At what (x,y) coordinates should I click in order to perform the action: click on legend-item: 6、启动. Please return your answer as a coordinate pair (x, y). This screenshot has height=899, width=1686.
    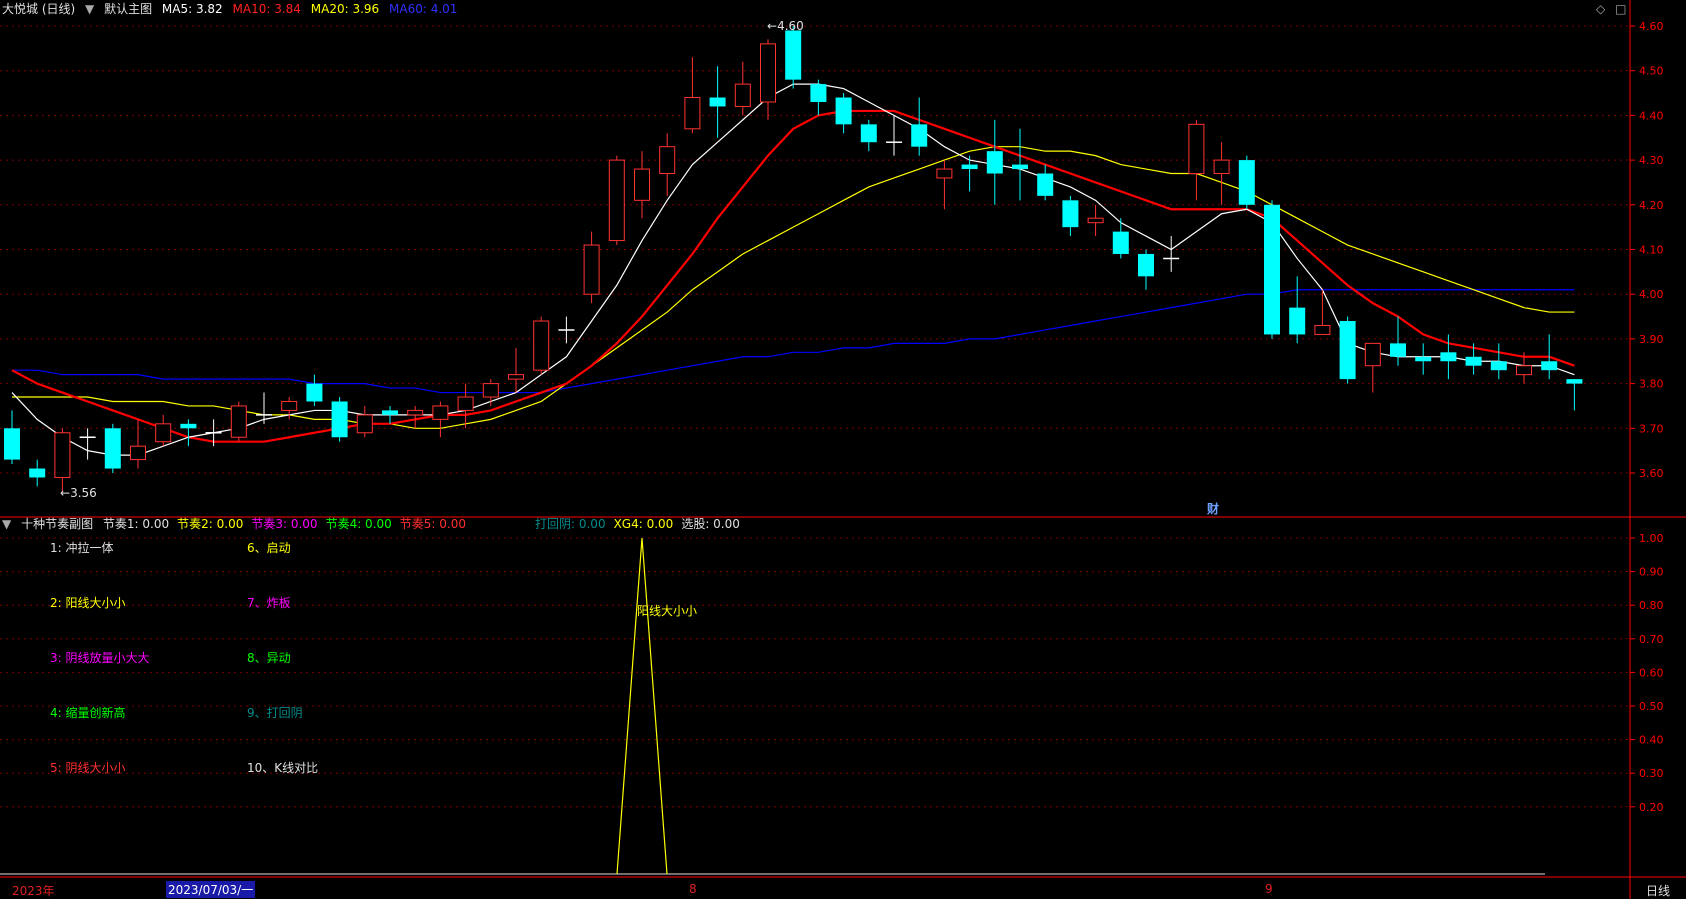
    Looking at the image, I should click on (269, 548).